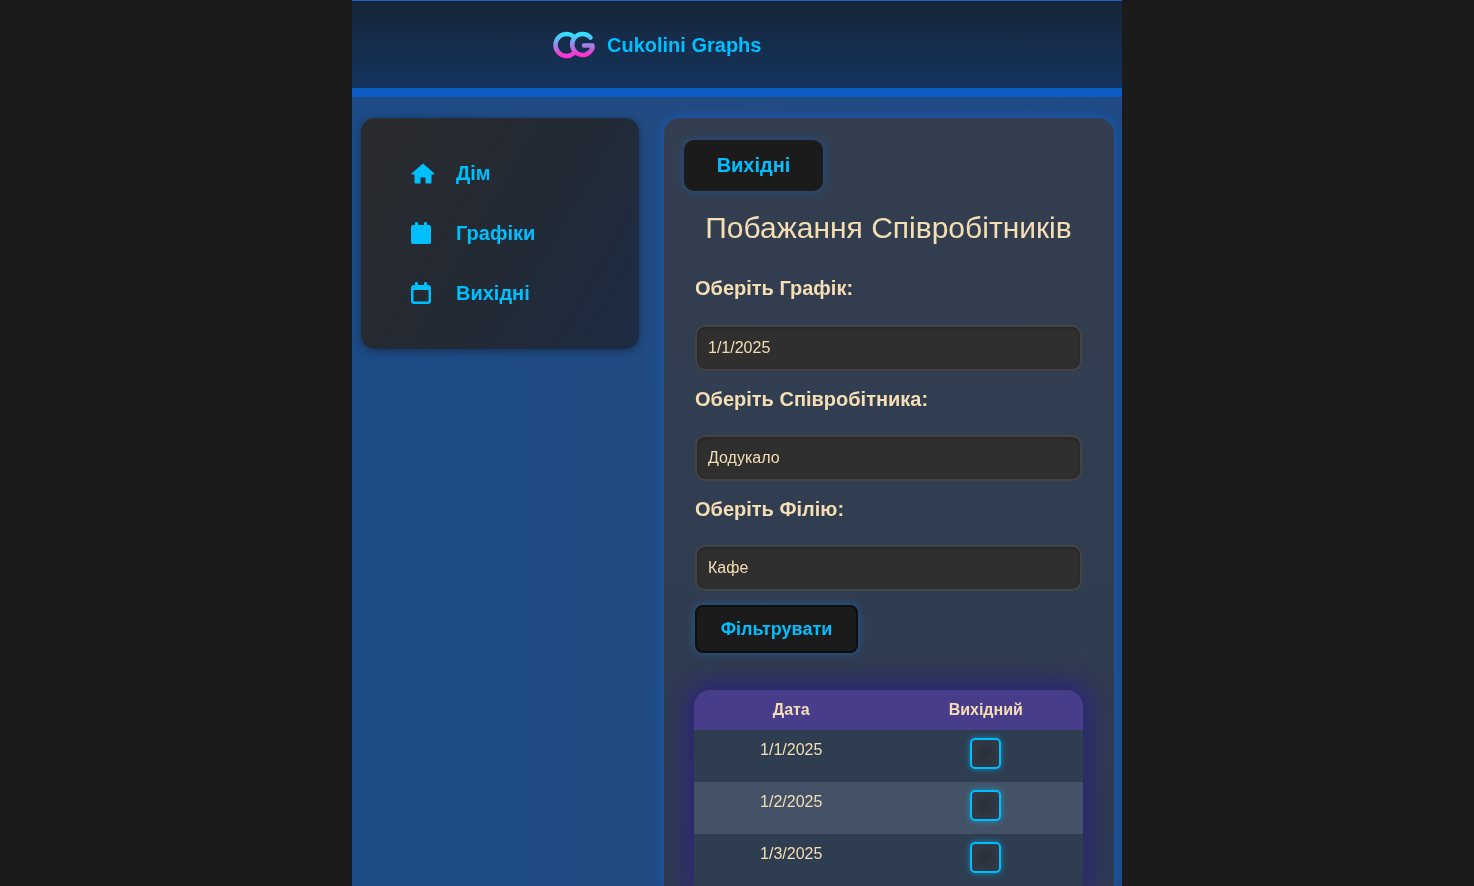 The image size is (1474, 886). Describe the element at coordinates (451, 173) in the screenshot. I see `sidebar-item: Дім` at that location.